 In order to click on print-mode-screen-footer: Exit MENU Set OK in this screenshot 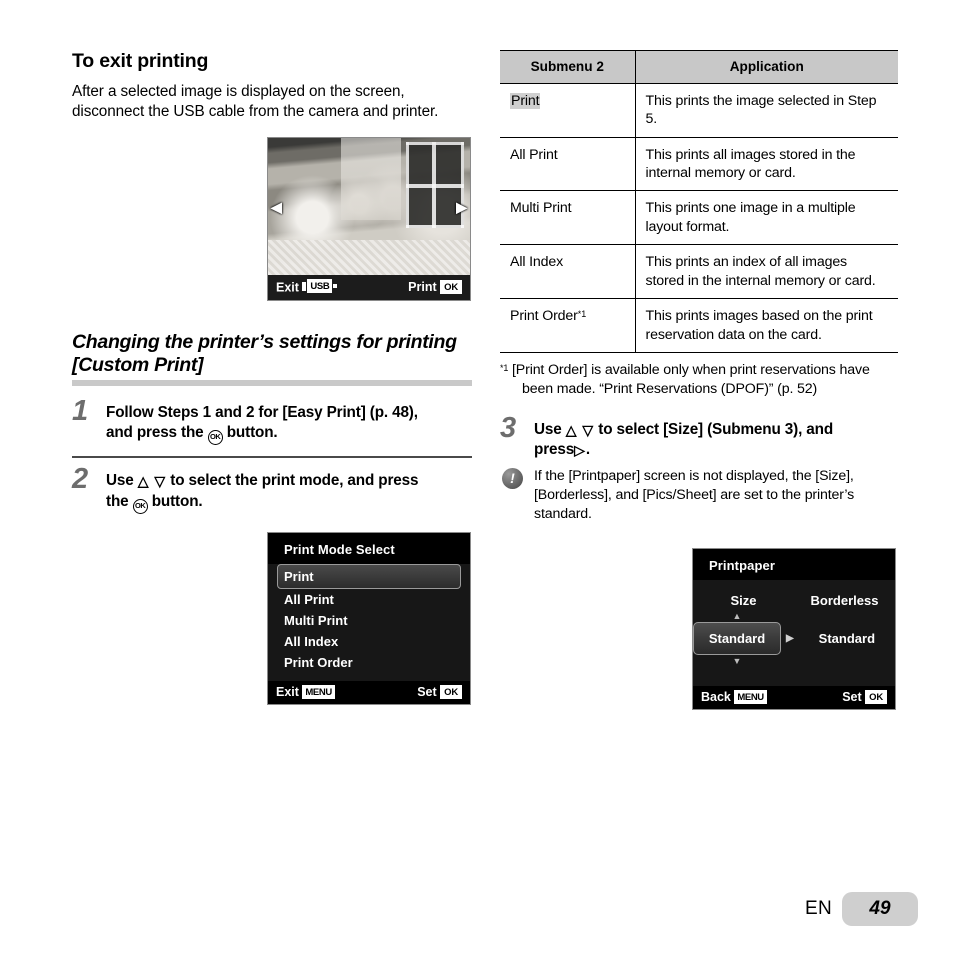, I will do `click(369, 692)`.